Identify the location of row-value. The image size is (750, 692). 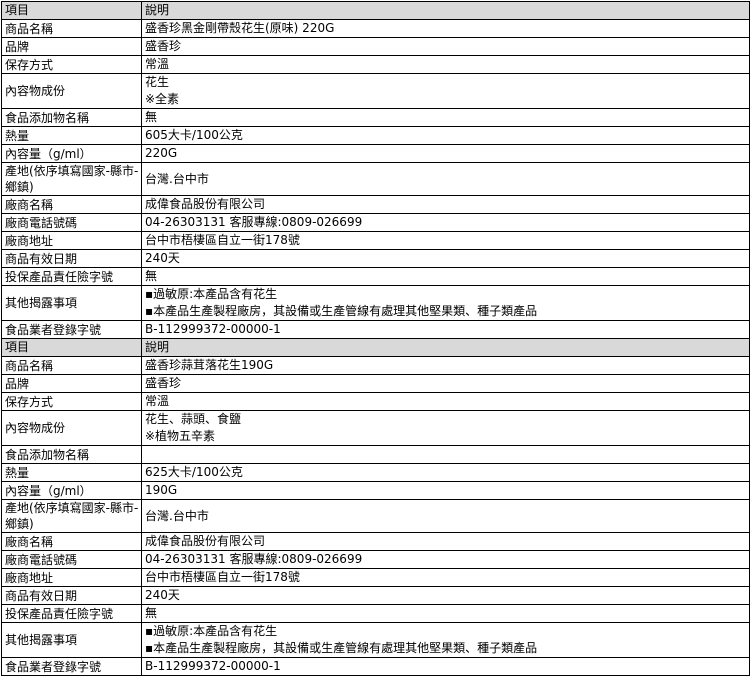
(445, 454).